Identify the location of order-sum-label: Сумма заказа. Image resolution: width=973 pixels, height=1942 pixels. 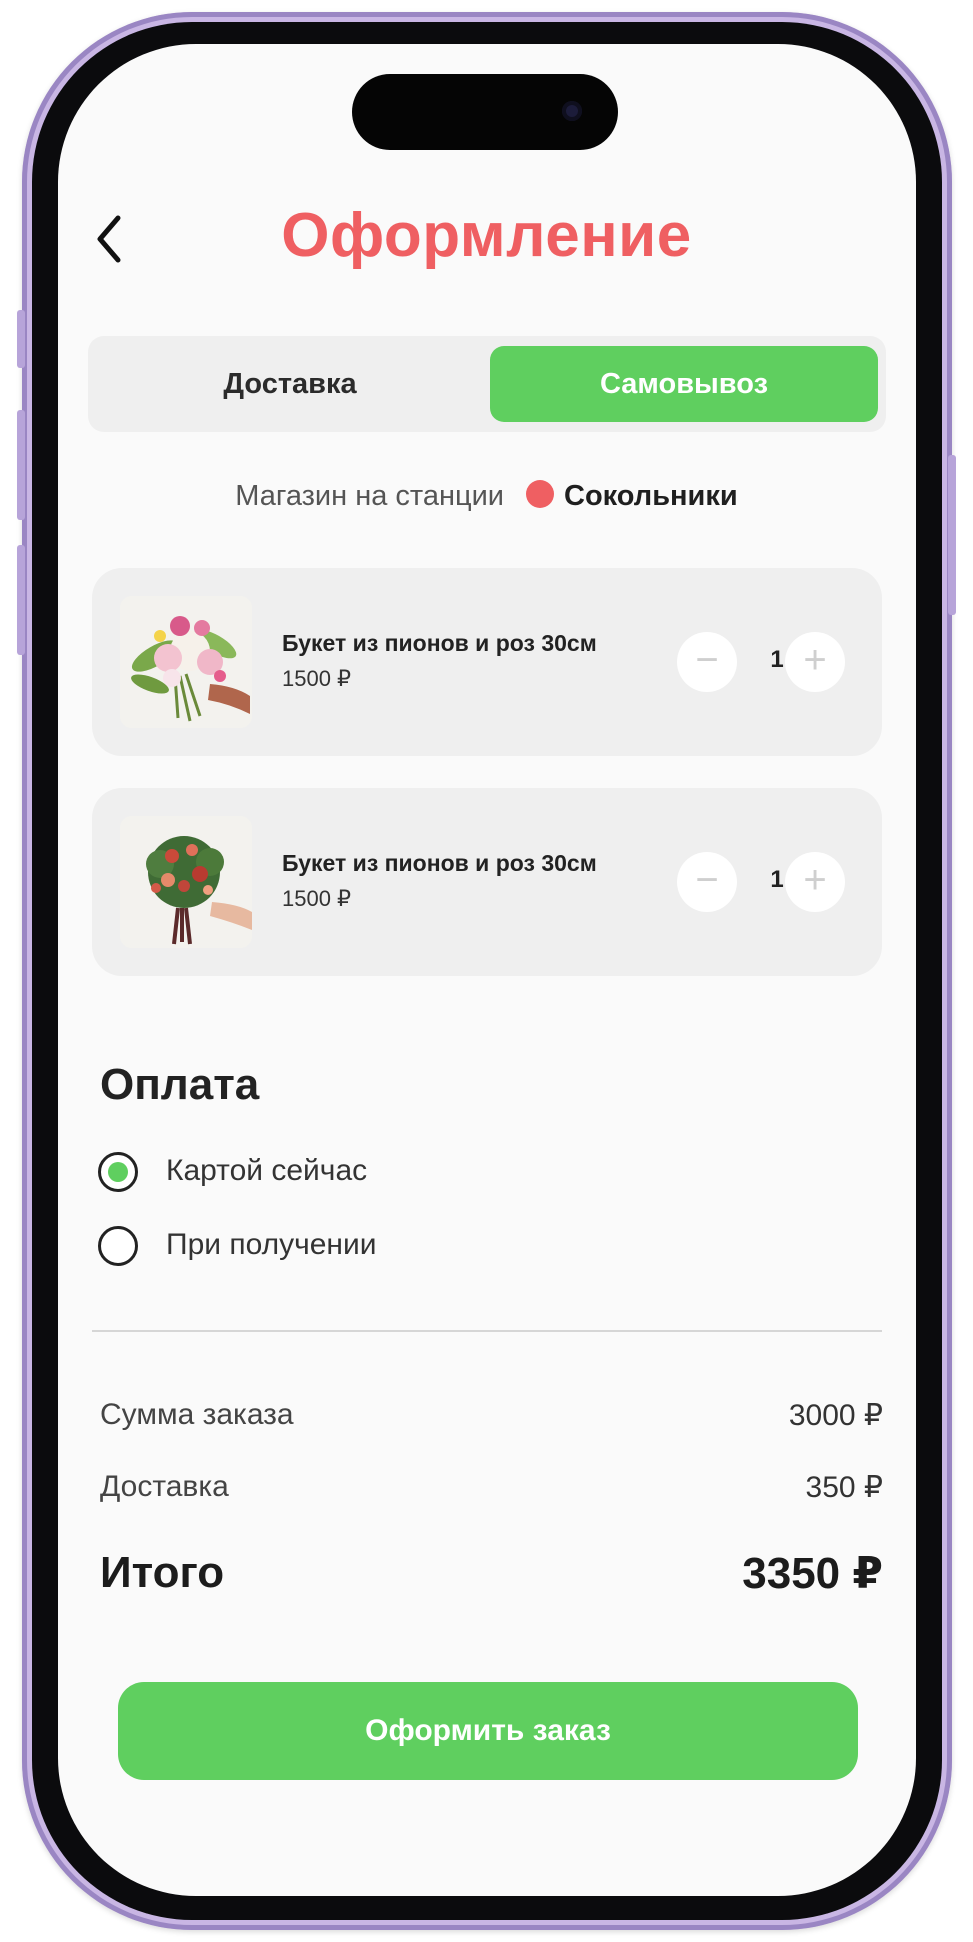
(197, 1414).